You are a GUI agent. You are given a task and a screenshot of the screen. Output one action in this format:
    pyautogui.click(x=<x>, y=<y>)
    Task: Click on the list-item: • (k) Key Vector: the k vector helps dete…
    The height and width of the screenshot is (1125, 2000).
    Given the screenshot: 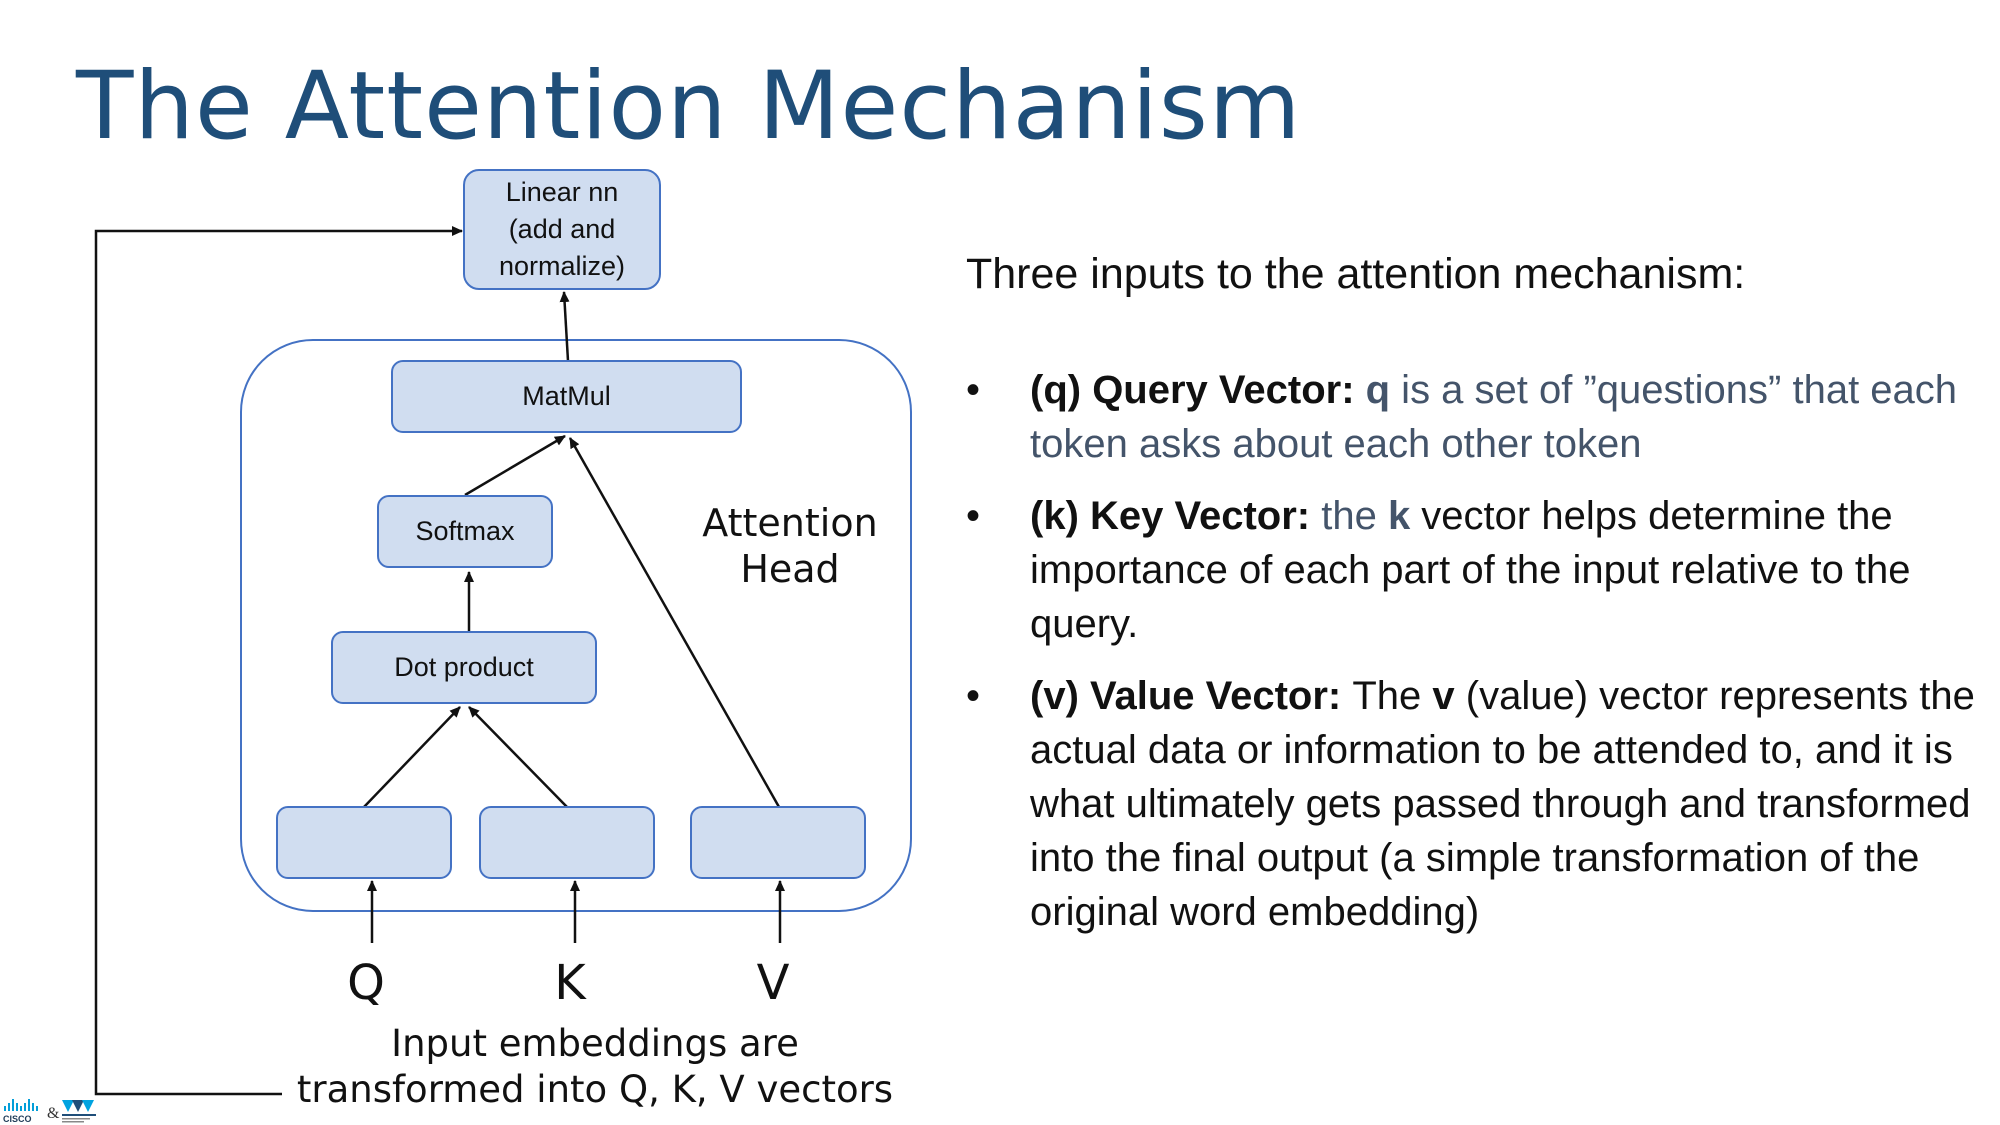 What is the action you would take?
    pyautogui.click(x=1471, y=570)
    